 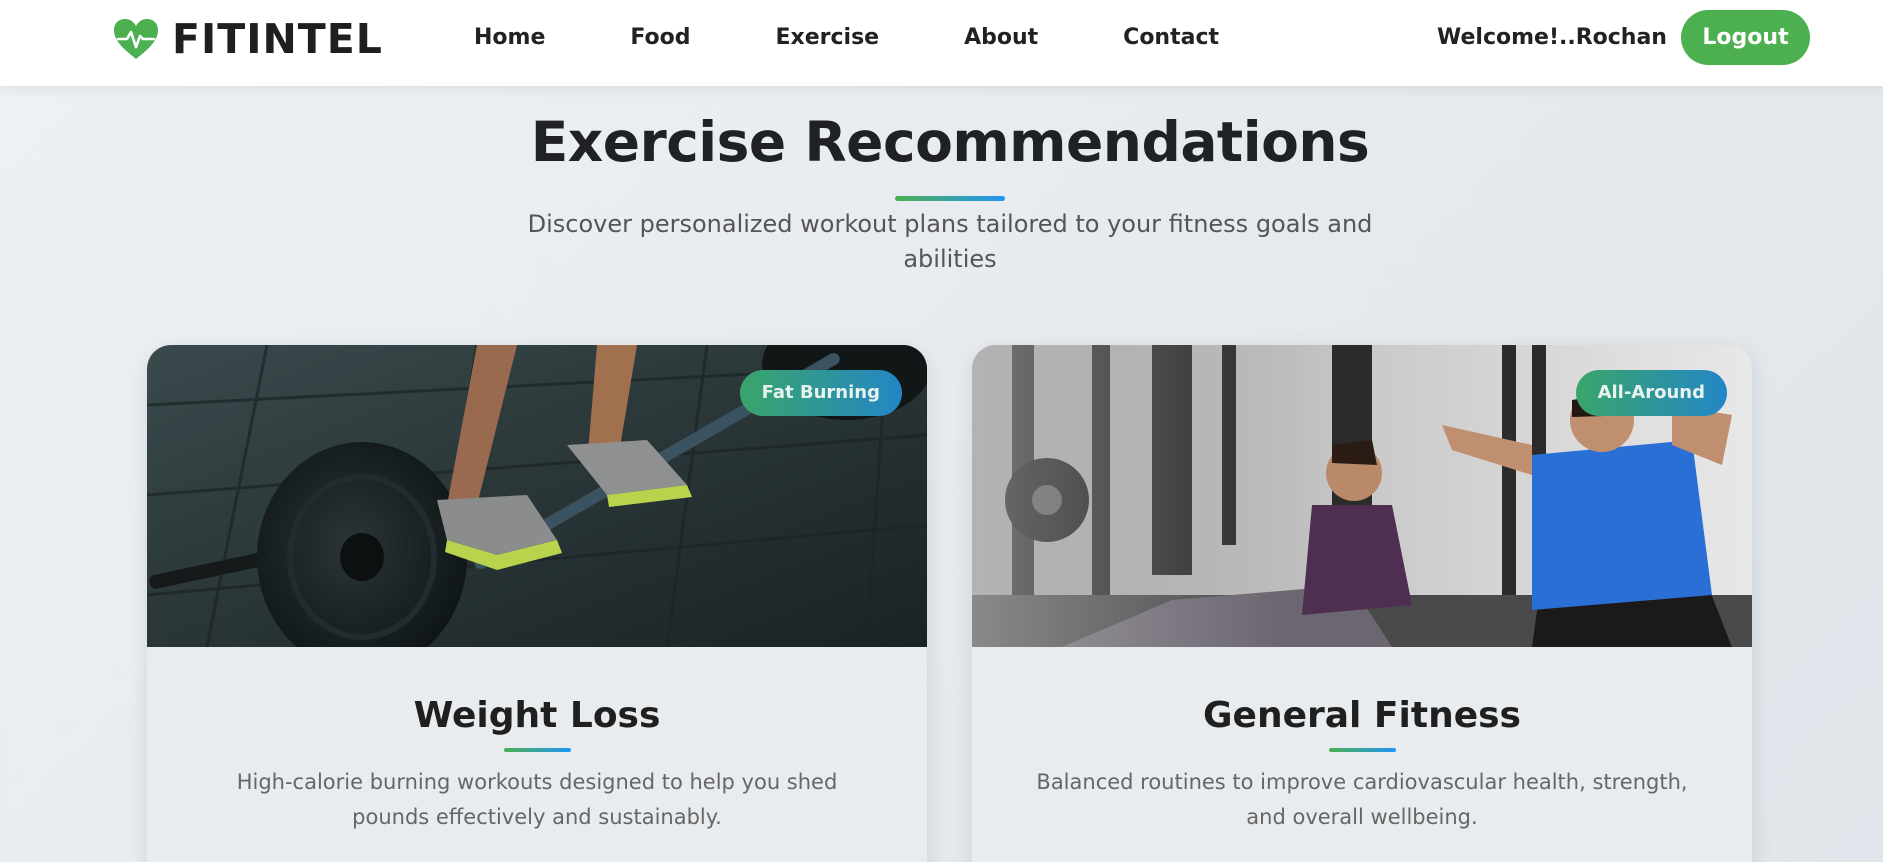 What do you see at coordinates (820, 393) in the screenshot?
I see `badge-fat-burning: Fat Burning` at bounding box center [820, 393].